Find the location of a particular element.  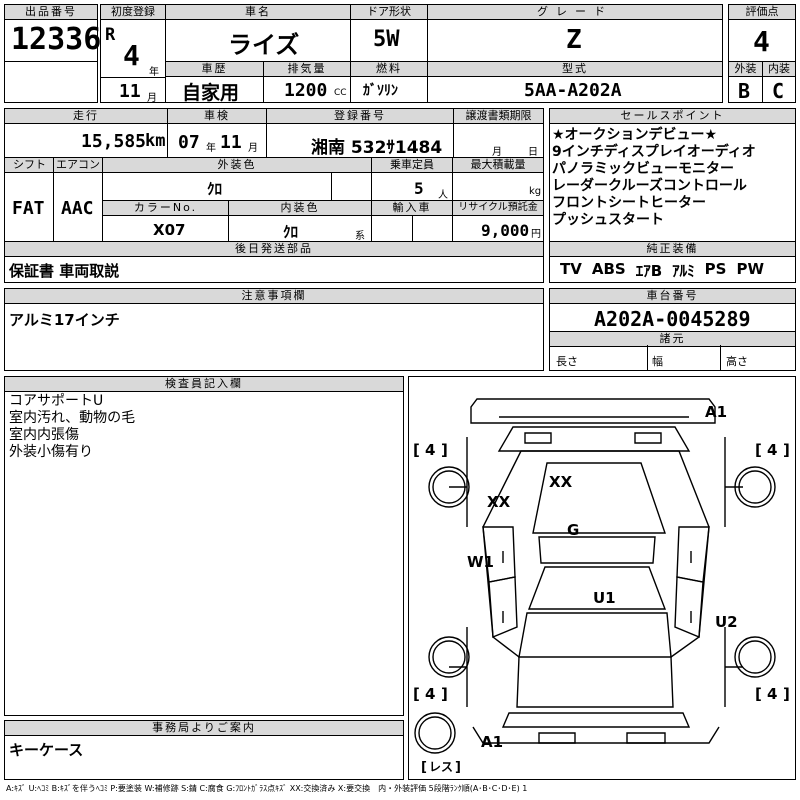

office-label: 事務局よりご案内 is located at coordinates (204, 728).